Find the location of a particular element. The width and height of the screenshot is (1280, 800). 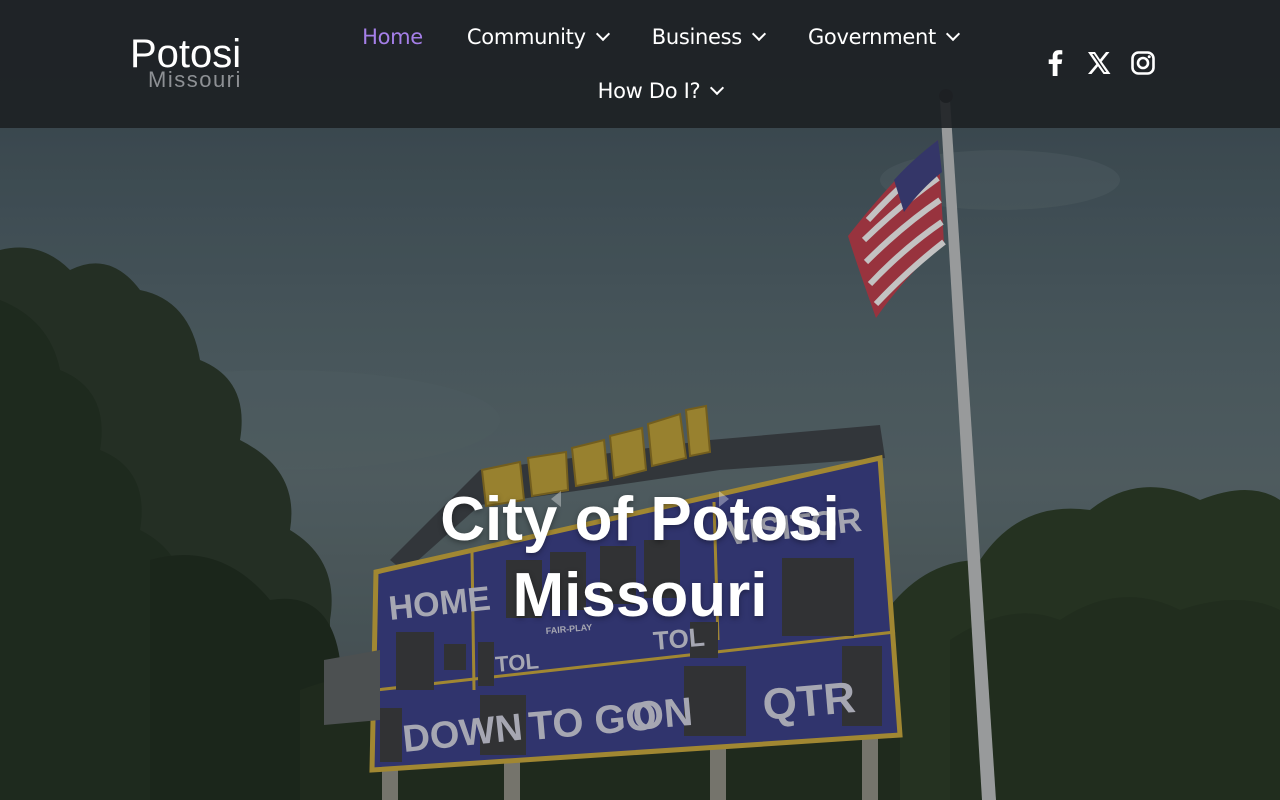

nav-item-label: Home is located at coordinates (392, 37).